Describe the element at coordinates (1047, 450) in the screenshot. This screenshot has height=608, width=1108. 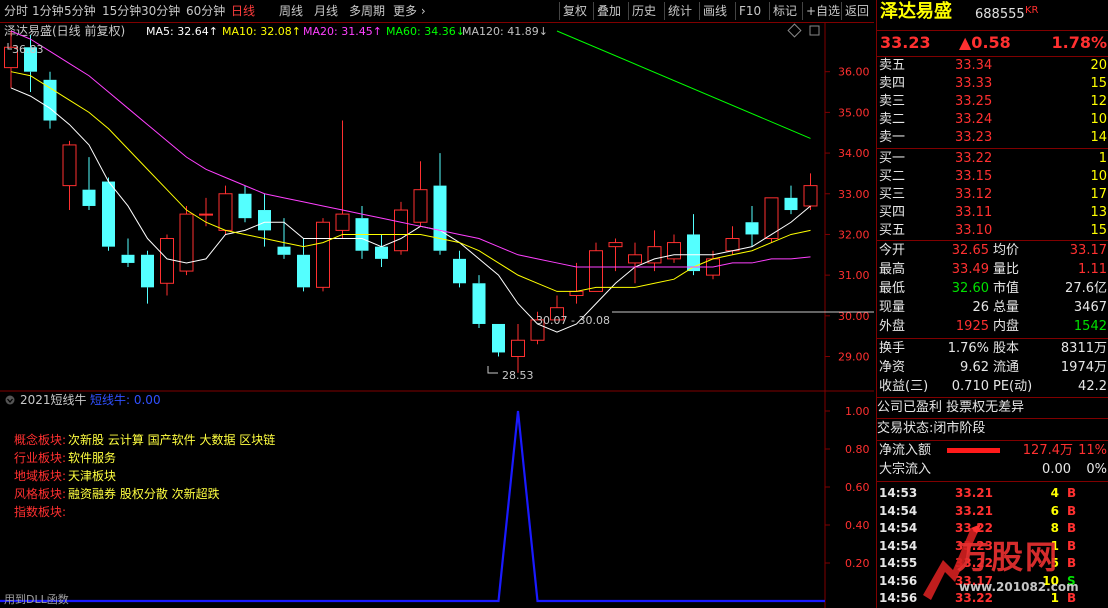
I see `netflow-value: 127.4万` at that location.